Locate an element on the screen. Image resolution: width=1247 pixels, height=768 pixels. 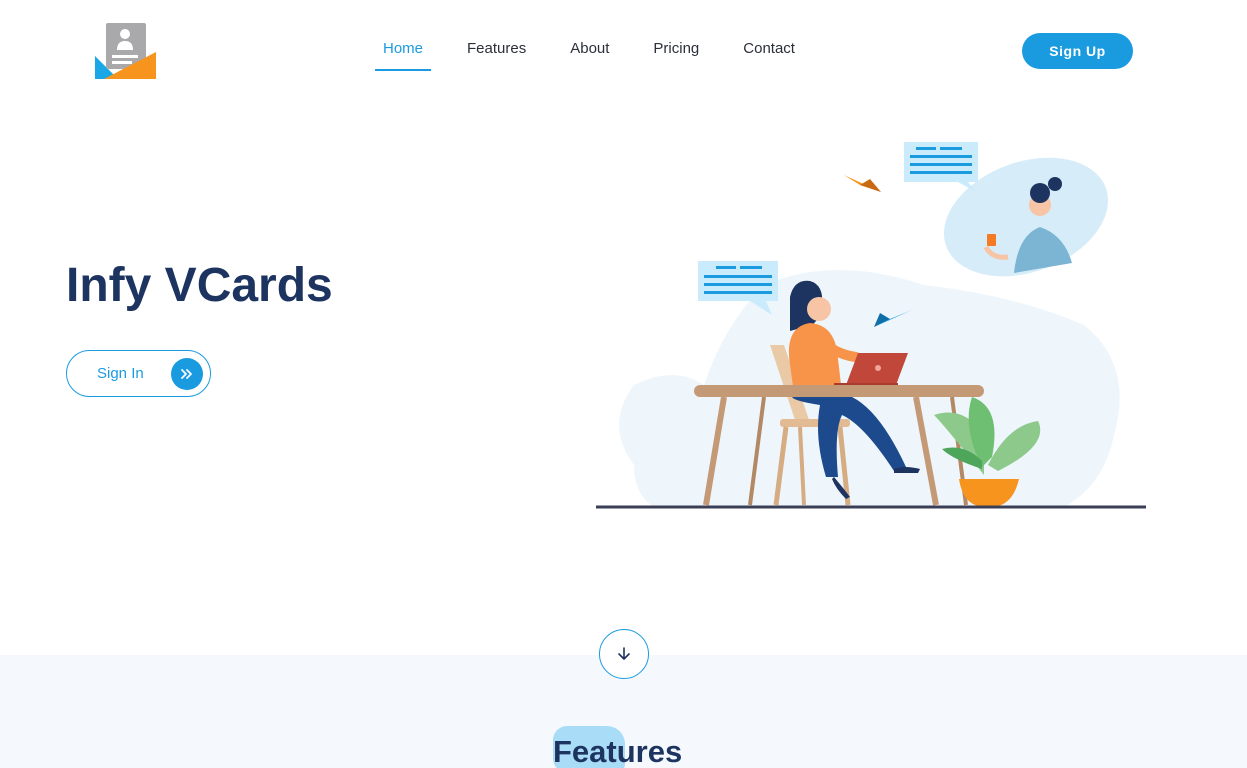
signin-button: Sign In is located at coordinates (138, 373).